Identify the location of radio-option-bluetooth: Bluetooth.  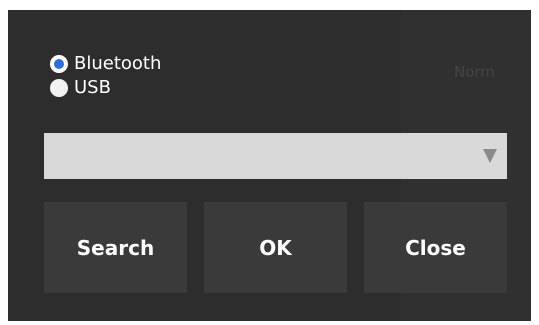
(105, 64).